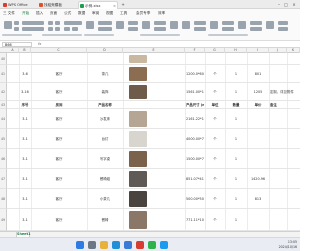 The width and height of the screenshot is (320, 251). I want to click on cell-unit: 单位, so click(215, 104).